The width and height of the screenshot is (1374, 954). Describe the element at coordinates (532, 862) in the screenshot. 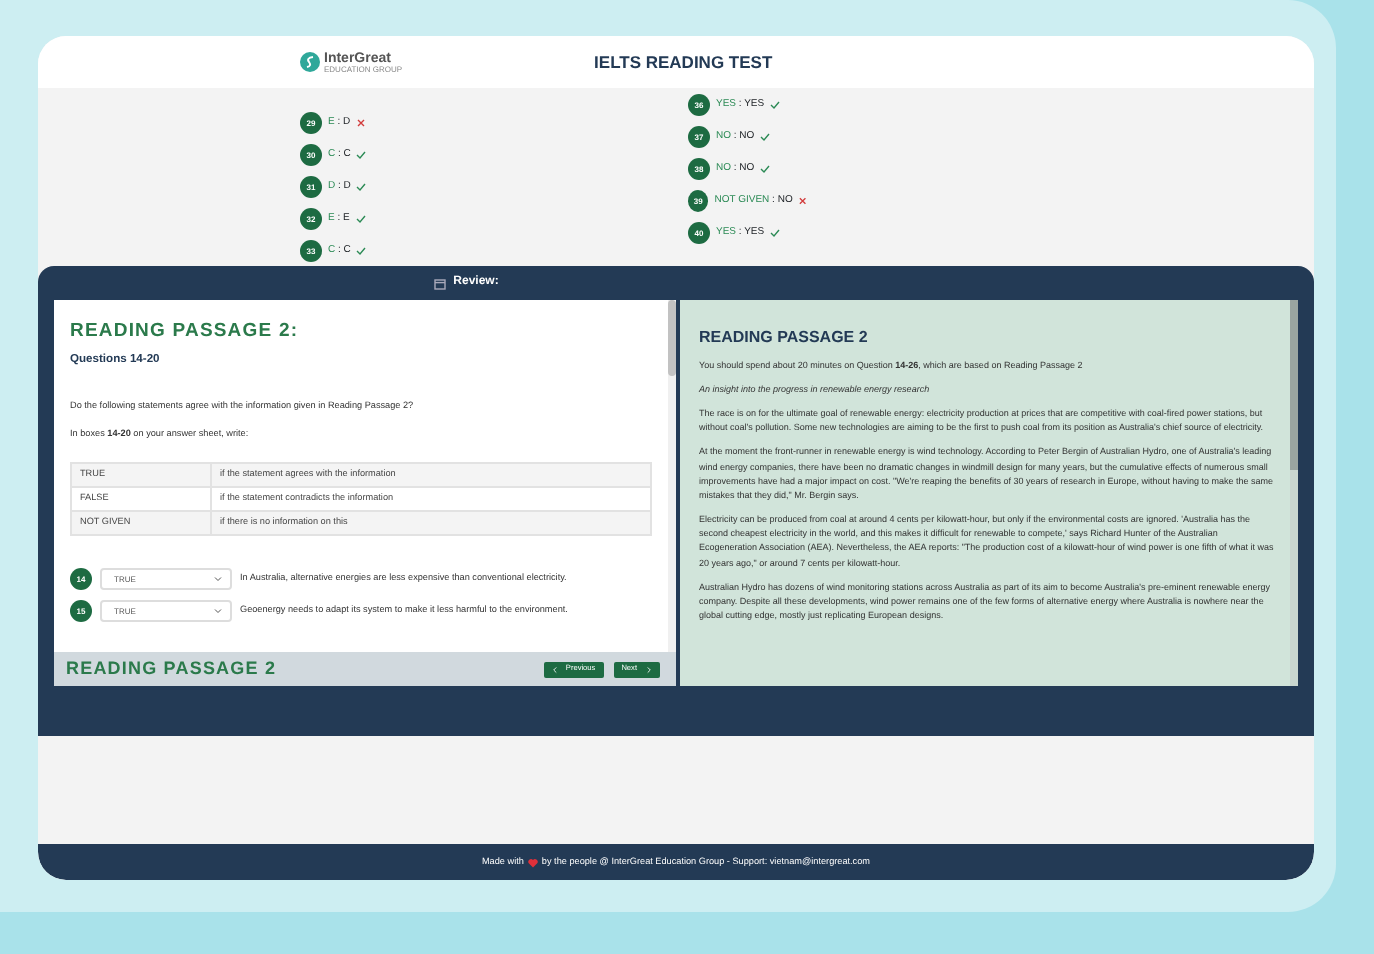

I see `heart-icon` at that location.